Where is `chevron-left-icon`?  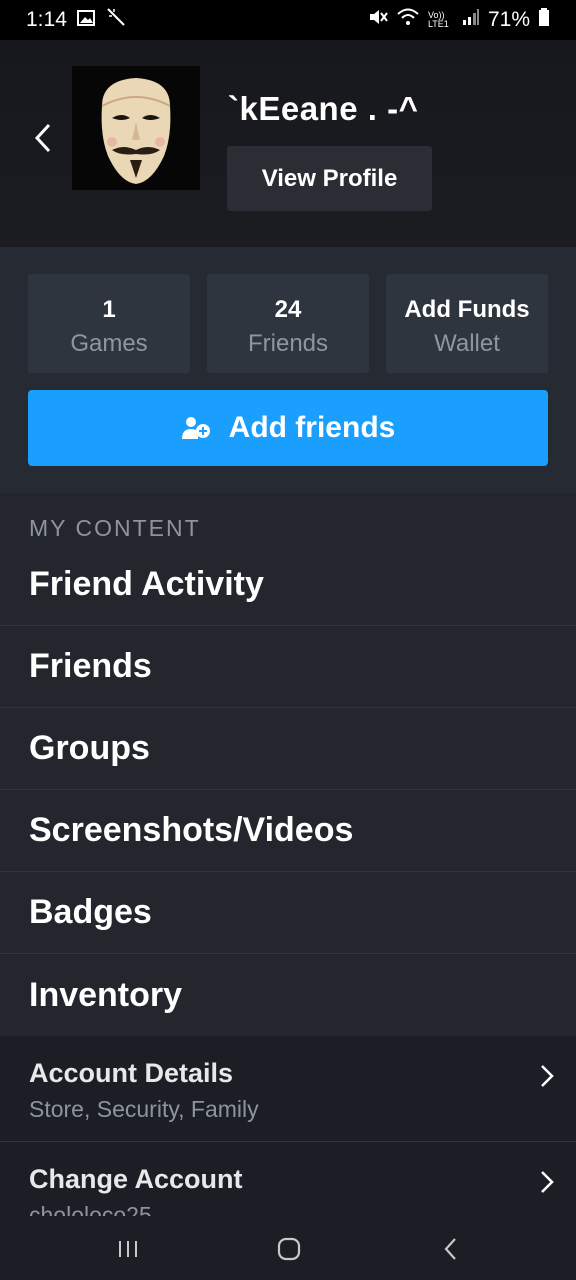
chevron-left-icon is located at coordinates (42, 138).